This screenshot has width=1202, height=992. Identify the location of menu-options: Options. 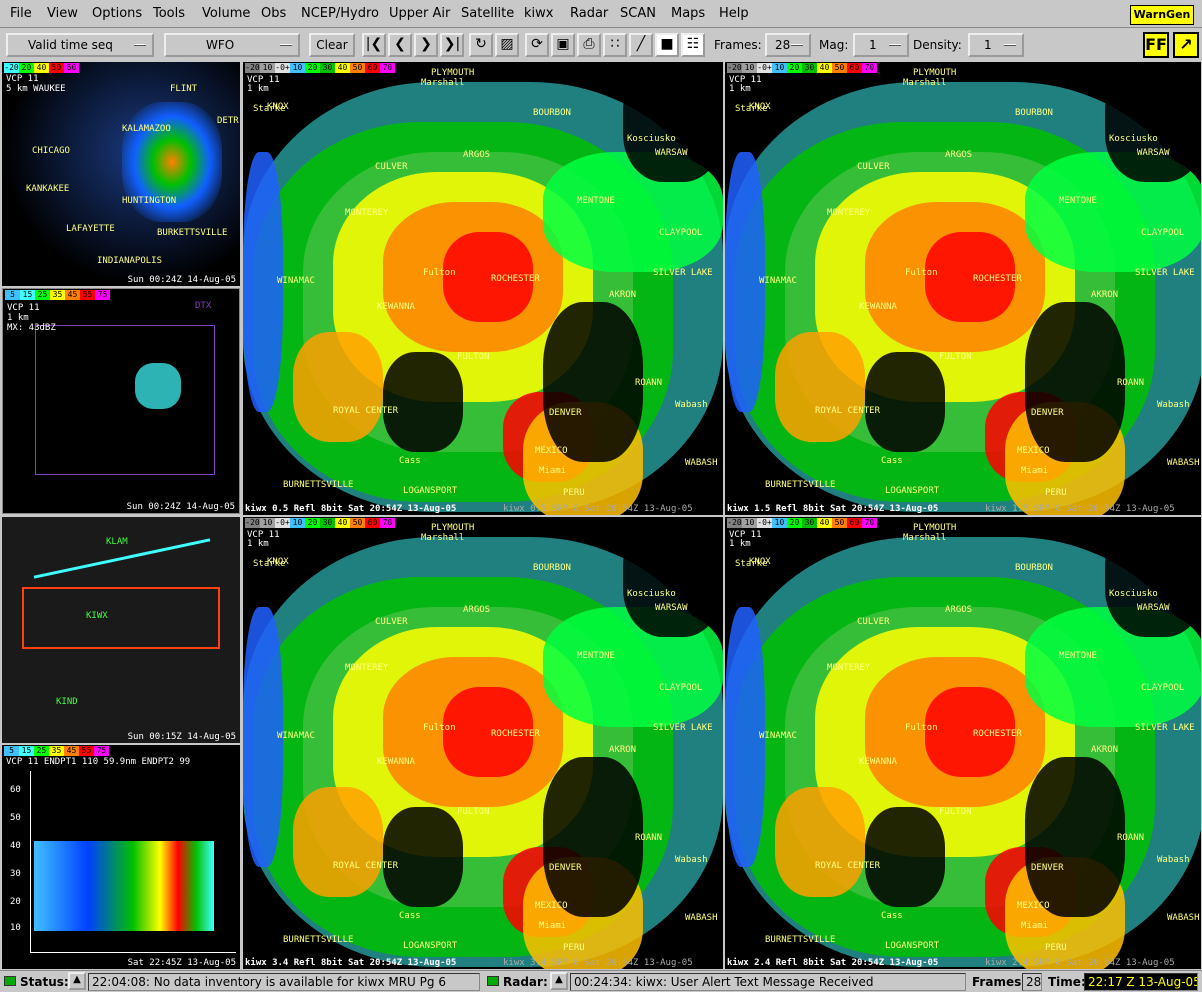
(117, 13).